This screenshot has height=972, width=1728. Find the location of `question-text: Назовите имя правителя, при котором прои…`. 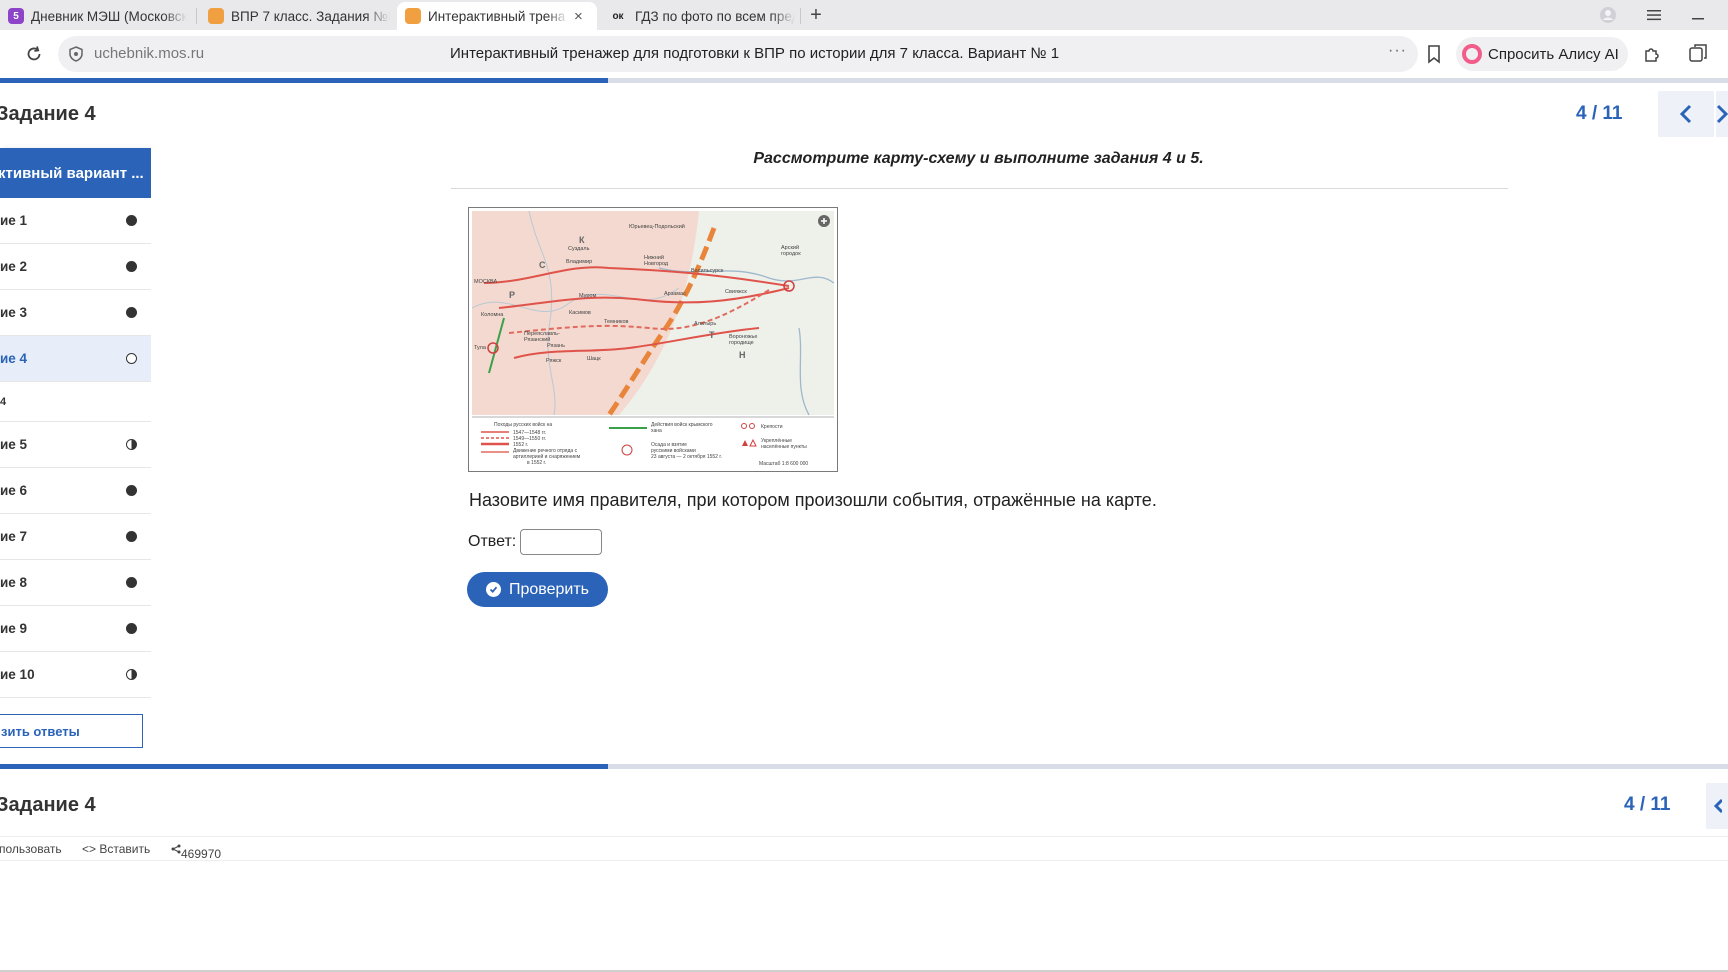

question-text: Назовите имя правителя, при котором прои… is located at coordinates (813, 500).